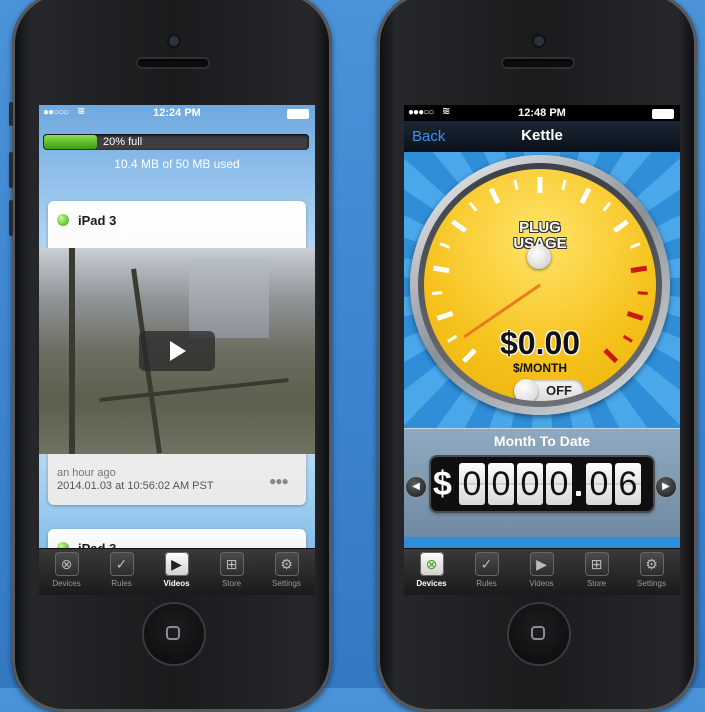 Image resolution: width=705 pixels, height=712 pixels. I want to click on gauge-needle-hub, so click(539, 257).